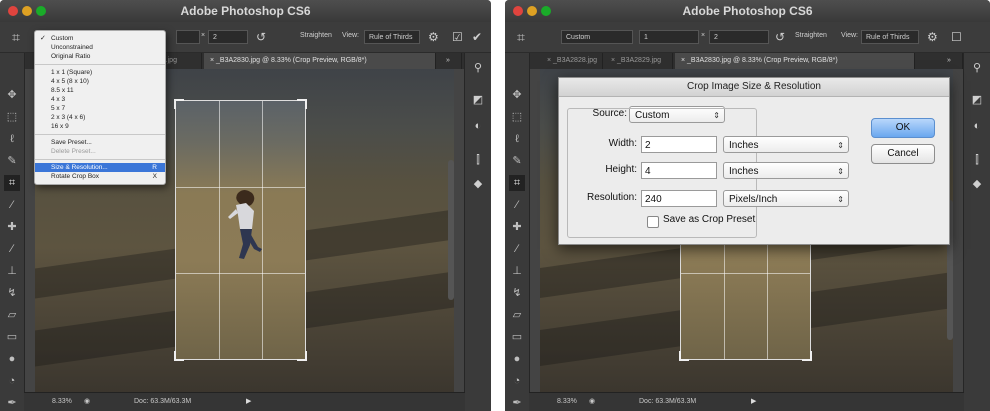 The width and height of the screenshot is (990, 411). Describe the element at coordinates (572, 61) in the screenshot. I see `tab-b3a2828: × _B3A2828.jpg` at that location.